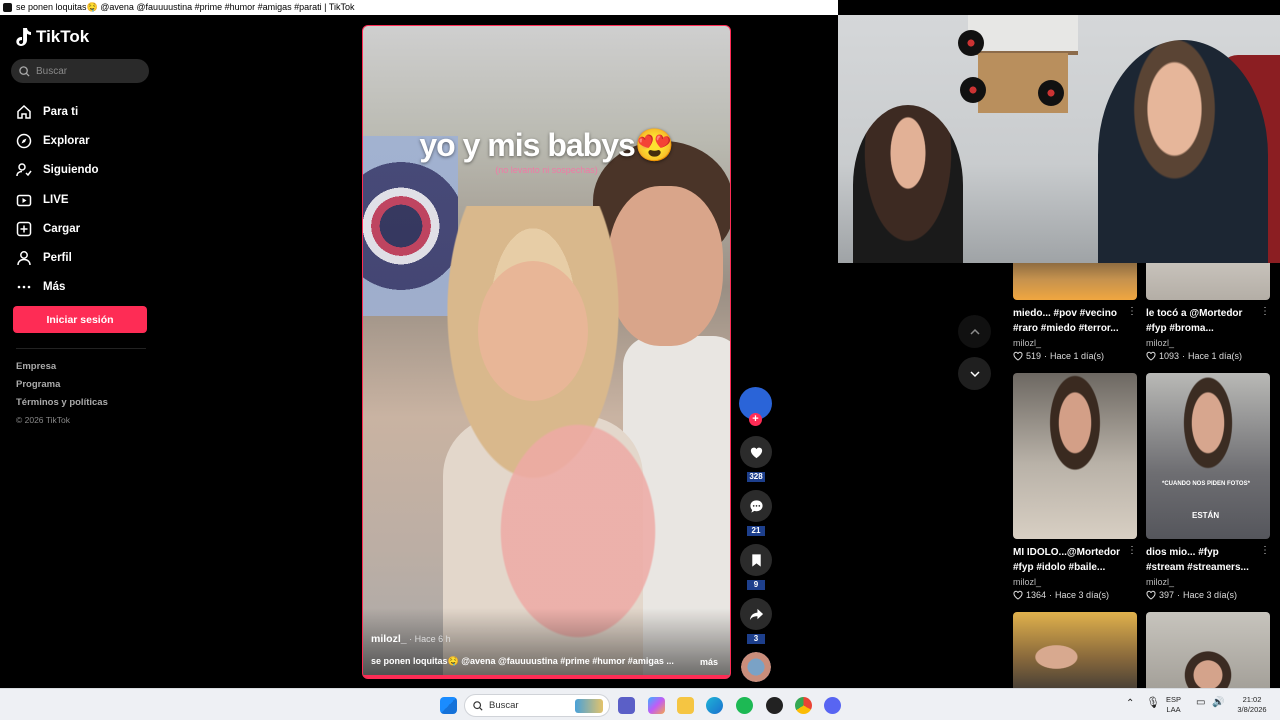  What do you see at coordinates (774, 705) in the screenshot?
I see `obs-icon` at bounding box center [774, 705].